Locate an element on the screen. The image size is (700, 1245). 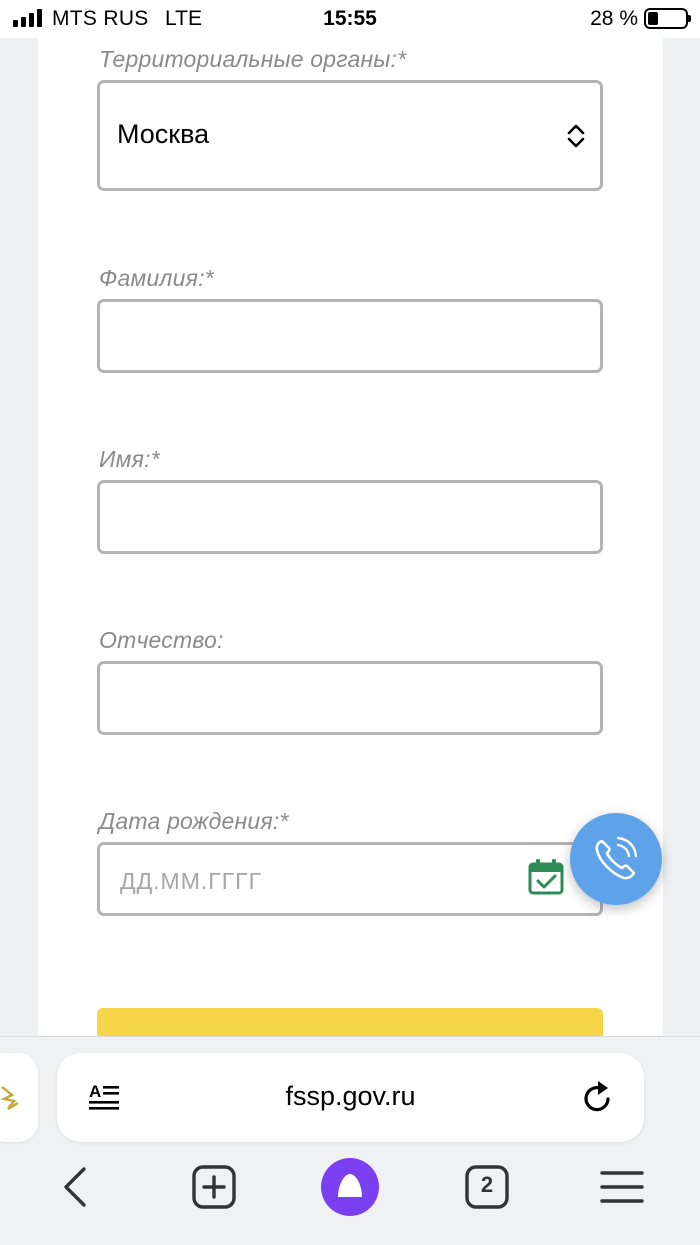
battery-percent: 28 % is located at coordinates (614, 18).